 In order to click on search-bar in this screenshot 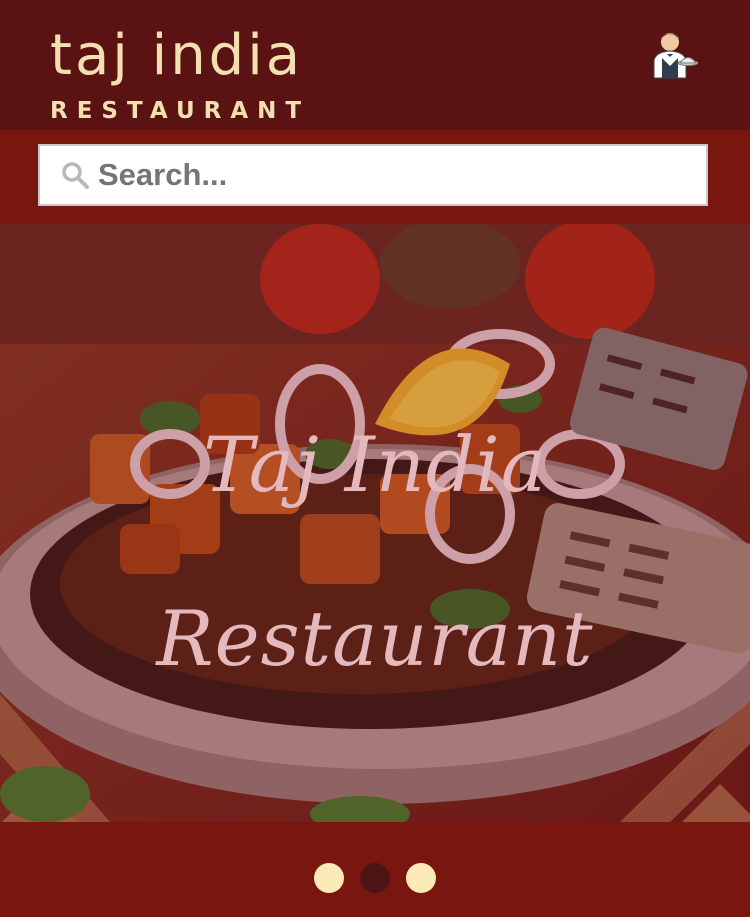, I will do `click(375, 177)`.